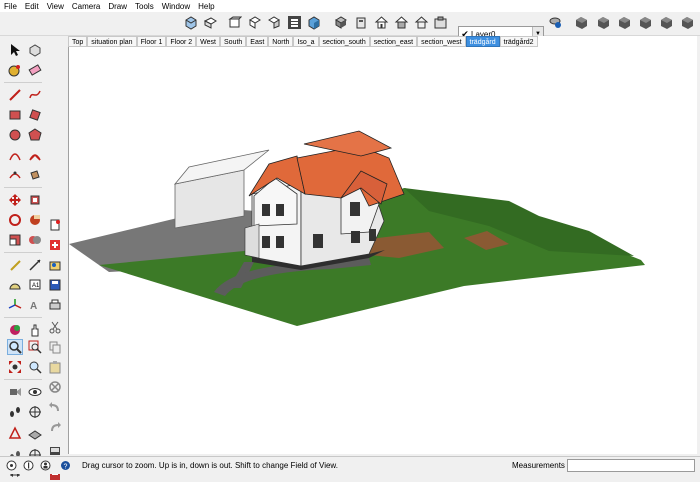 The image size is (700, 482). Describe the element at coordinates (15, 347) in the screenshot. I see `zoom-icon` at that location.